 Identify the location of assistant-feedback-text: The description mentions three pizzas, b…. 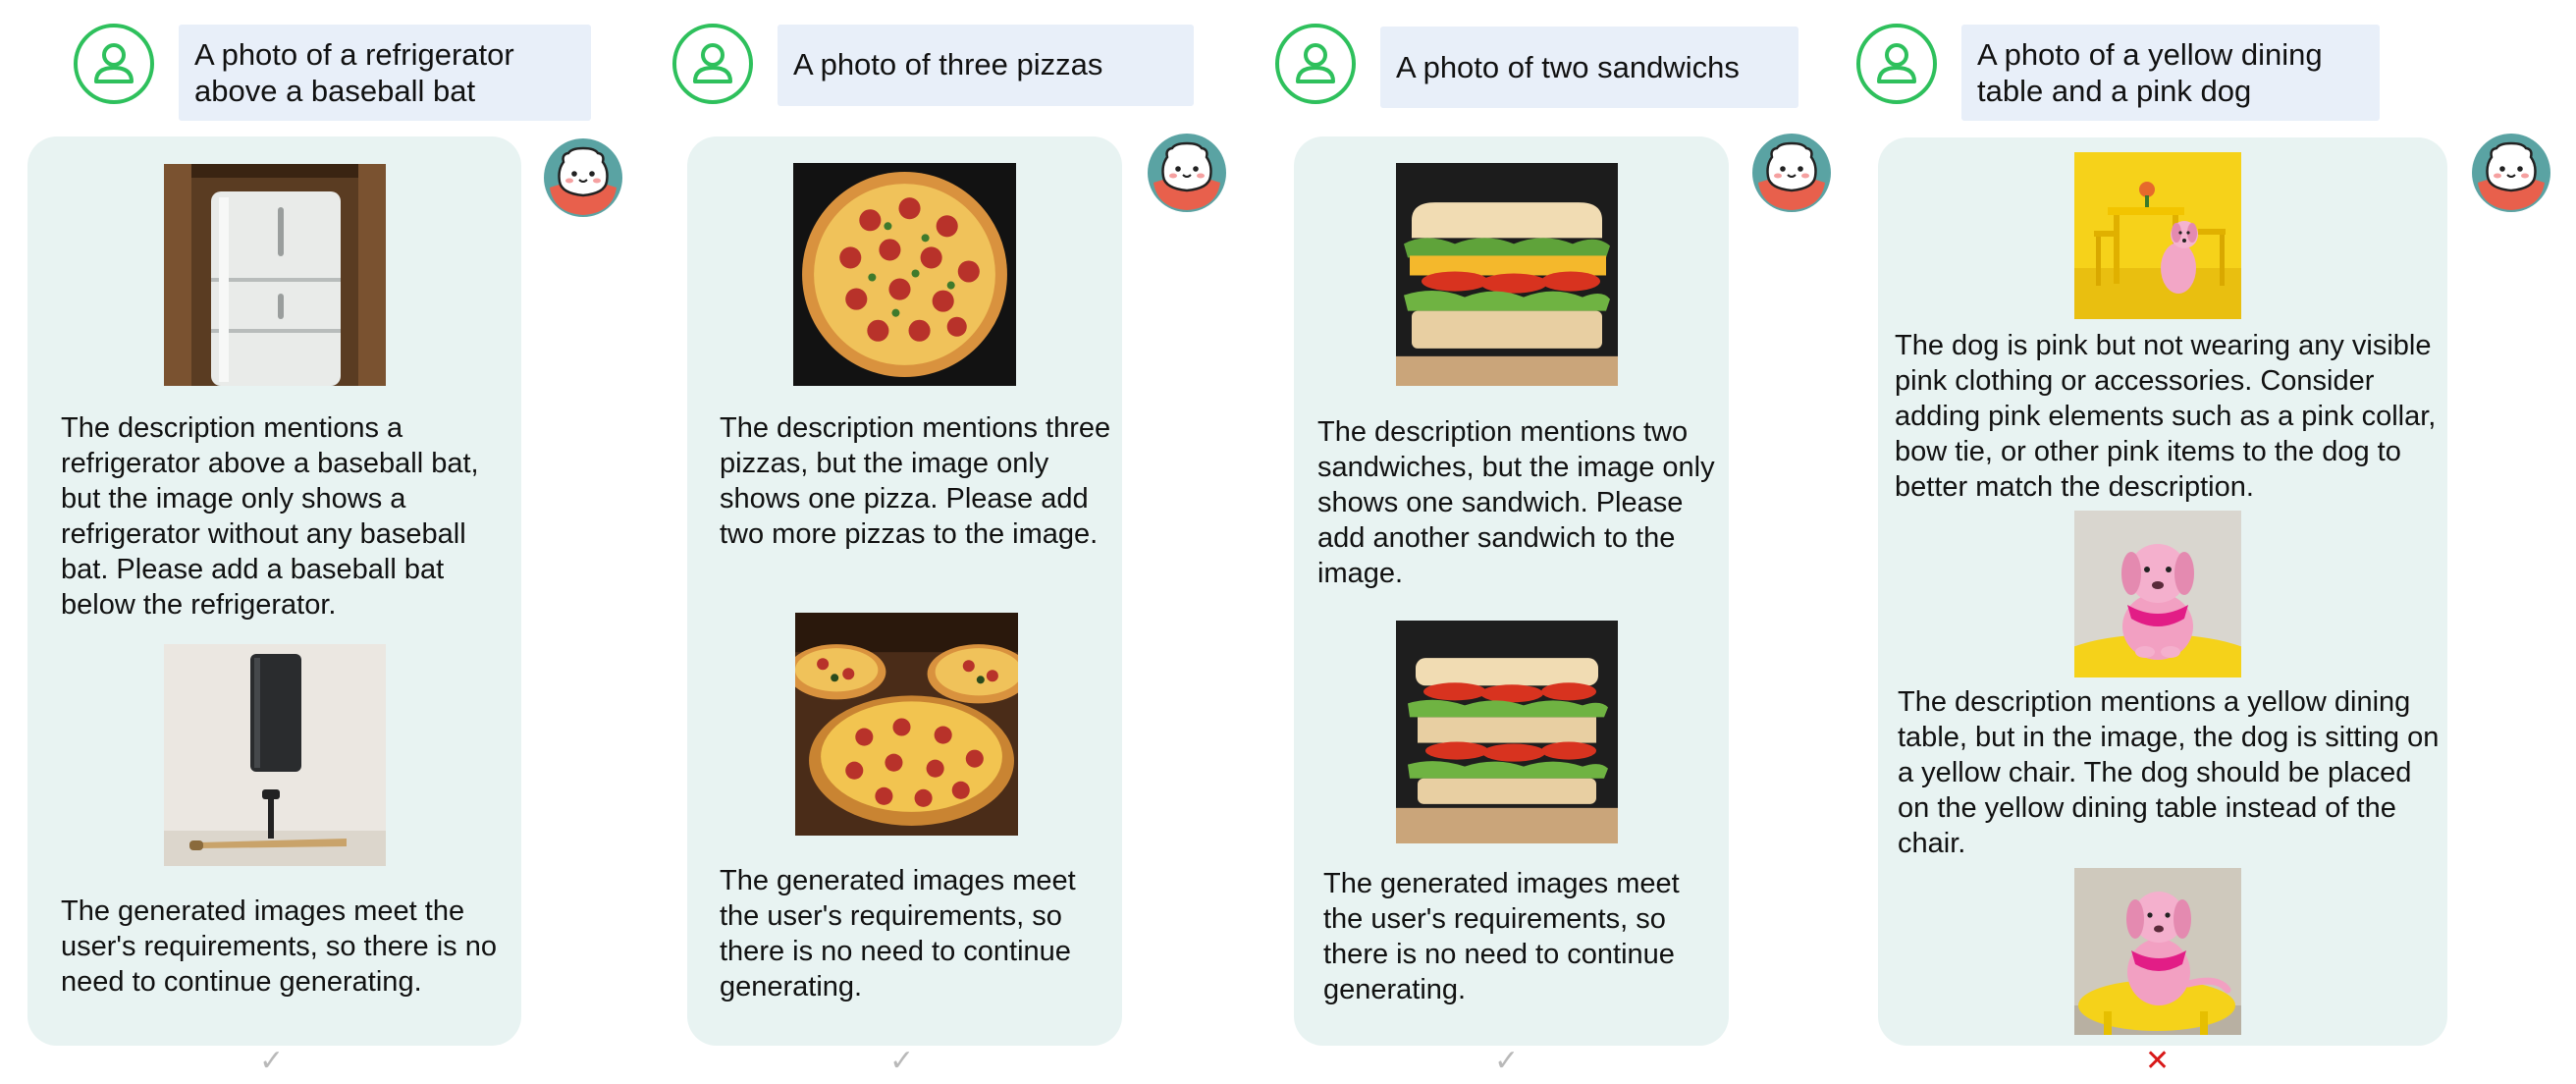
(915, 481).